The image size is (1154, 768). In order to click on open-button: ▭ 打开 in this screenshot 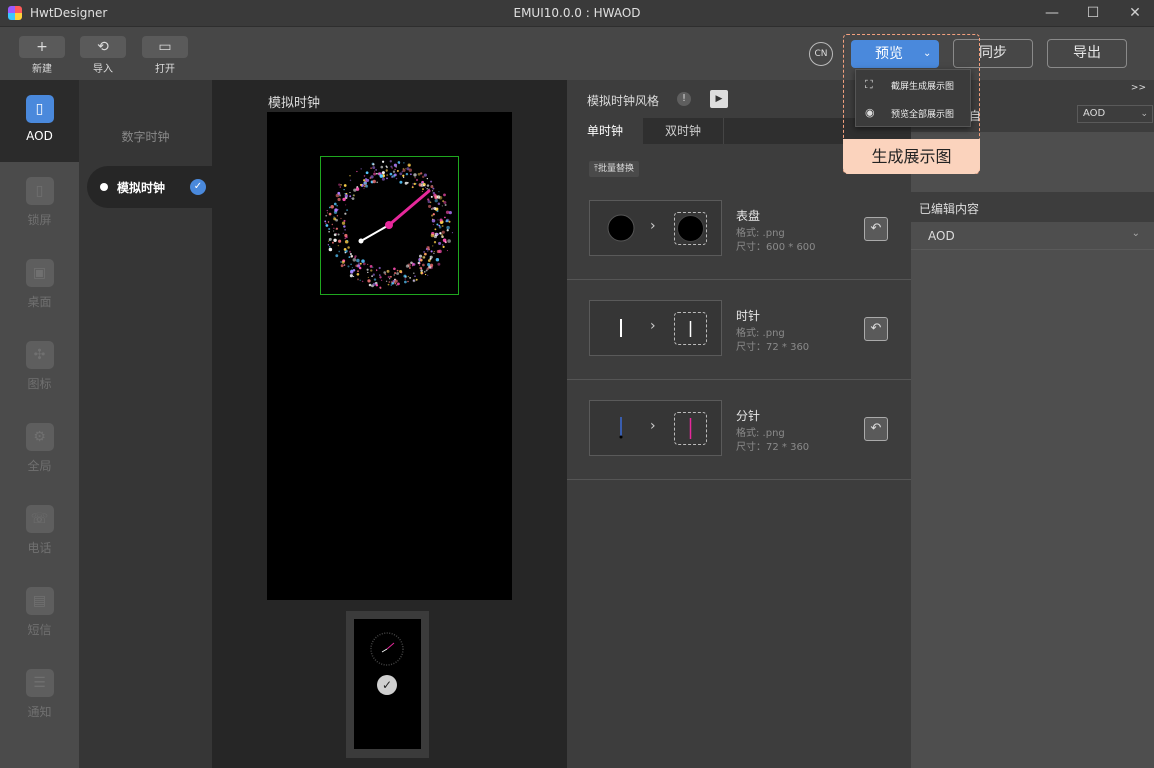, I will do `click(165, 55)`.